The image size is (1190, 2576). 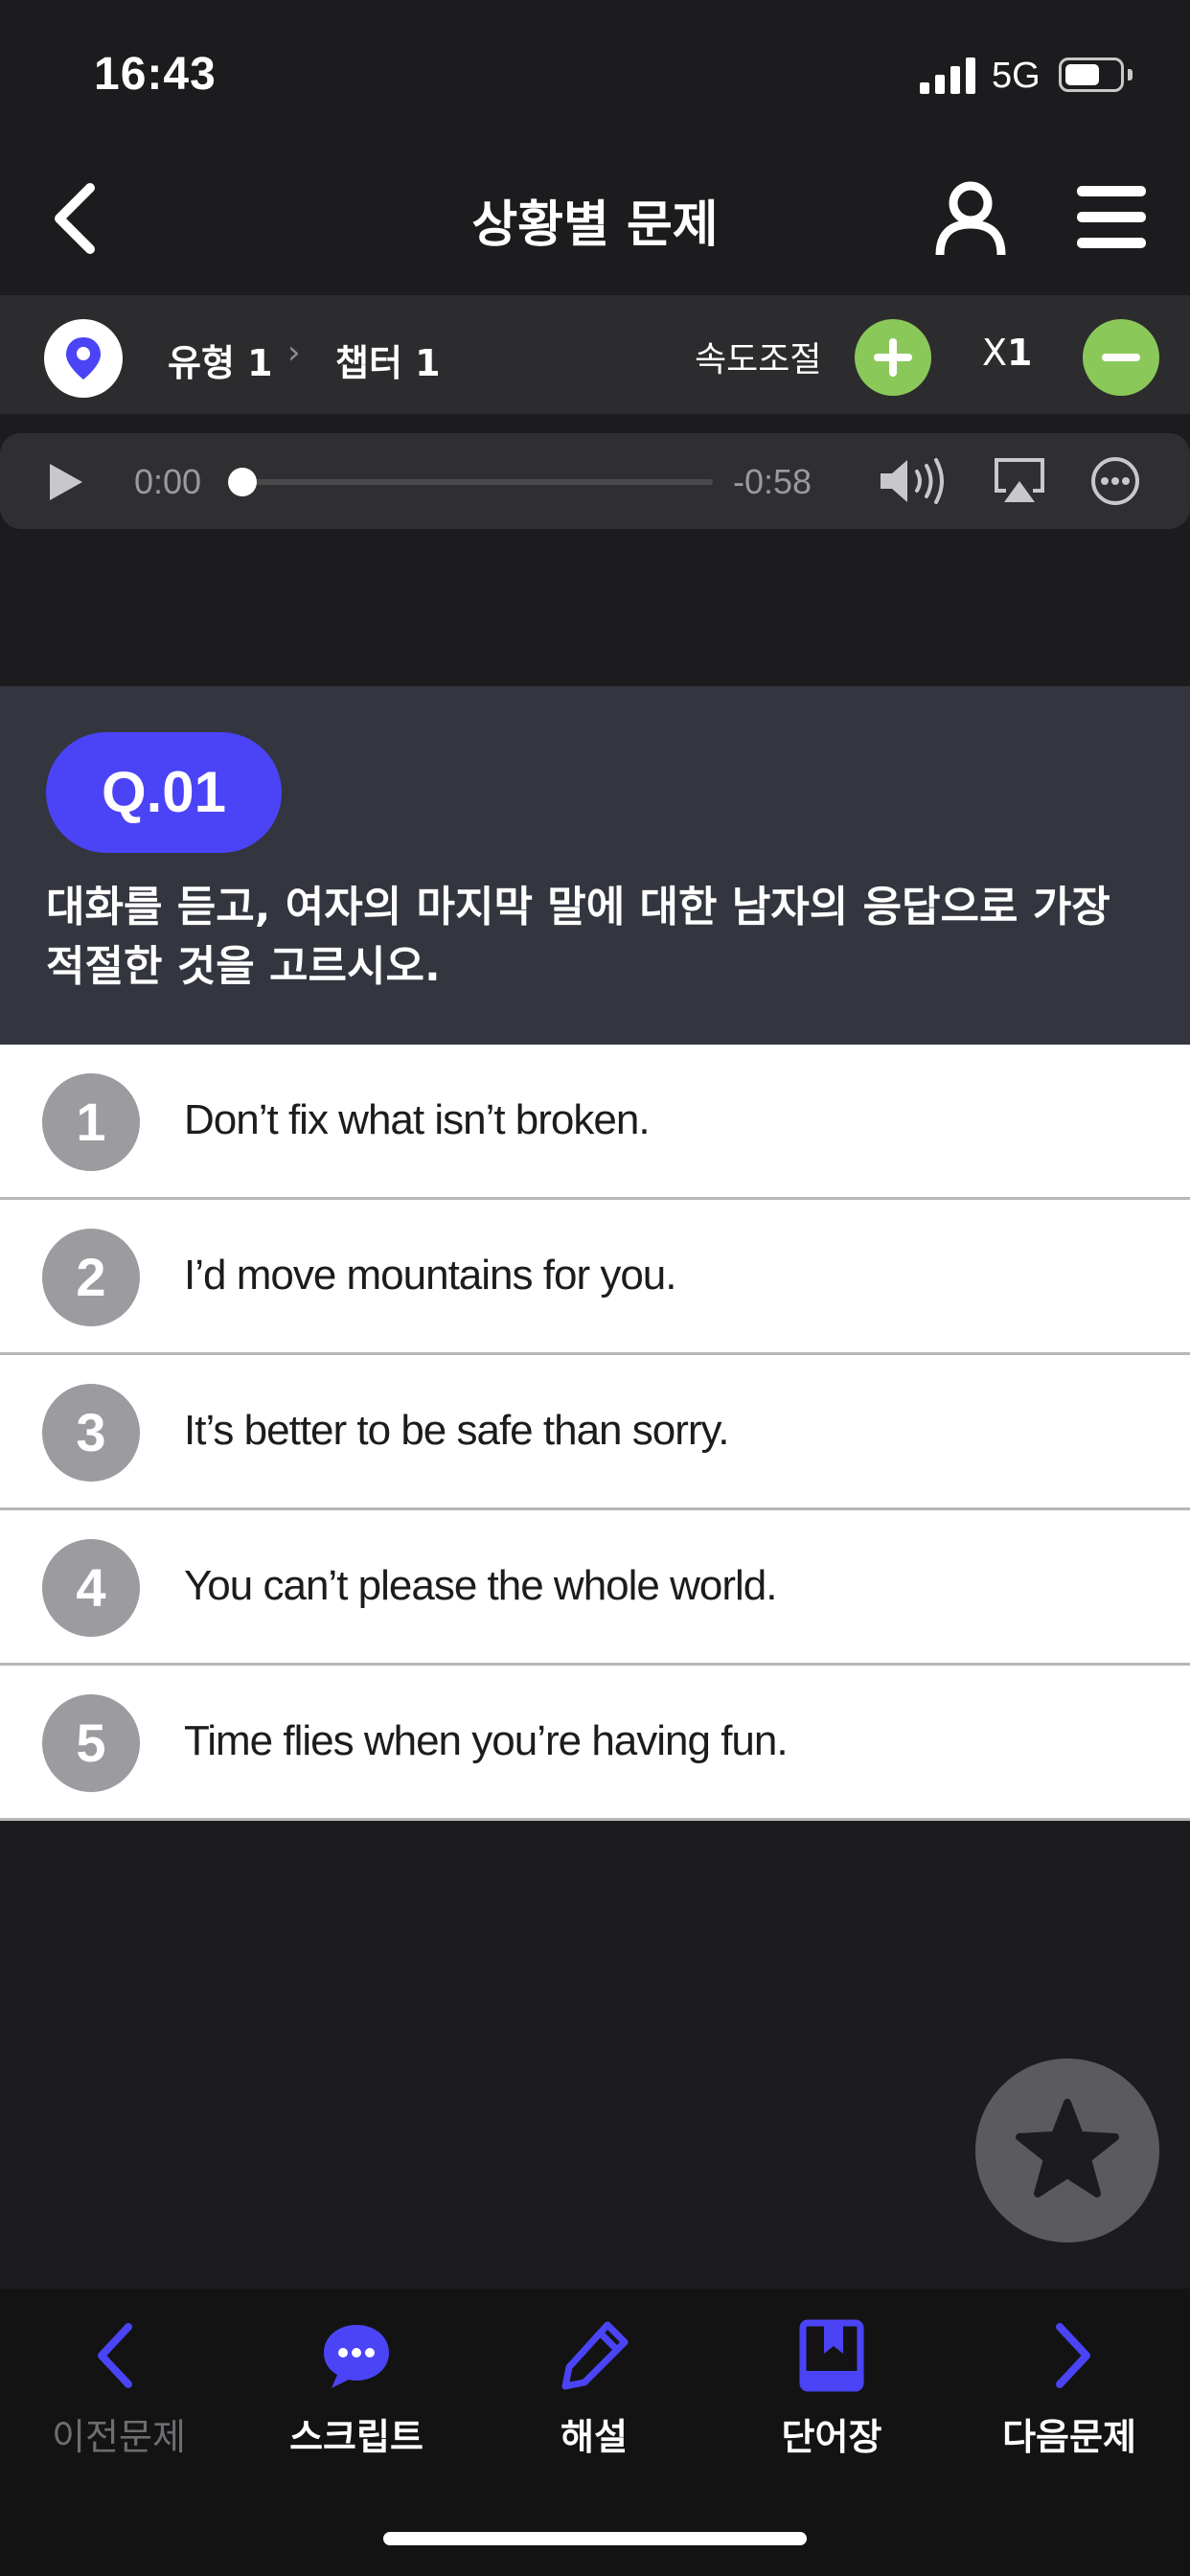 What do you see at coordinates (595, 72) in the screenshot?
I see `status-bar: 16:43 5G` at bounding box center [595, 72].